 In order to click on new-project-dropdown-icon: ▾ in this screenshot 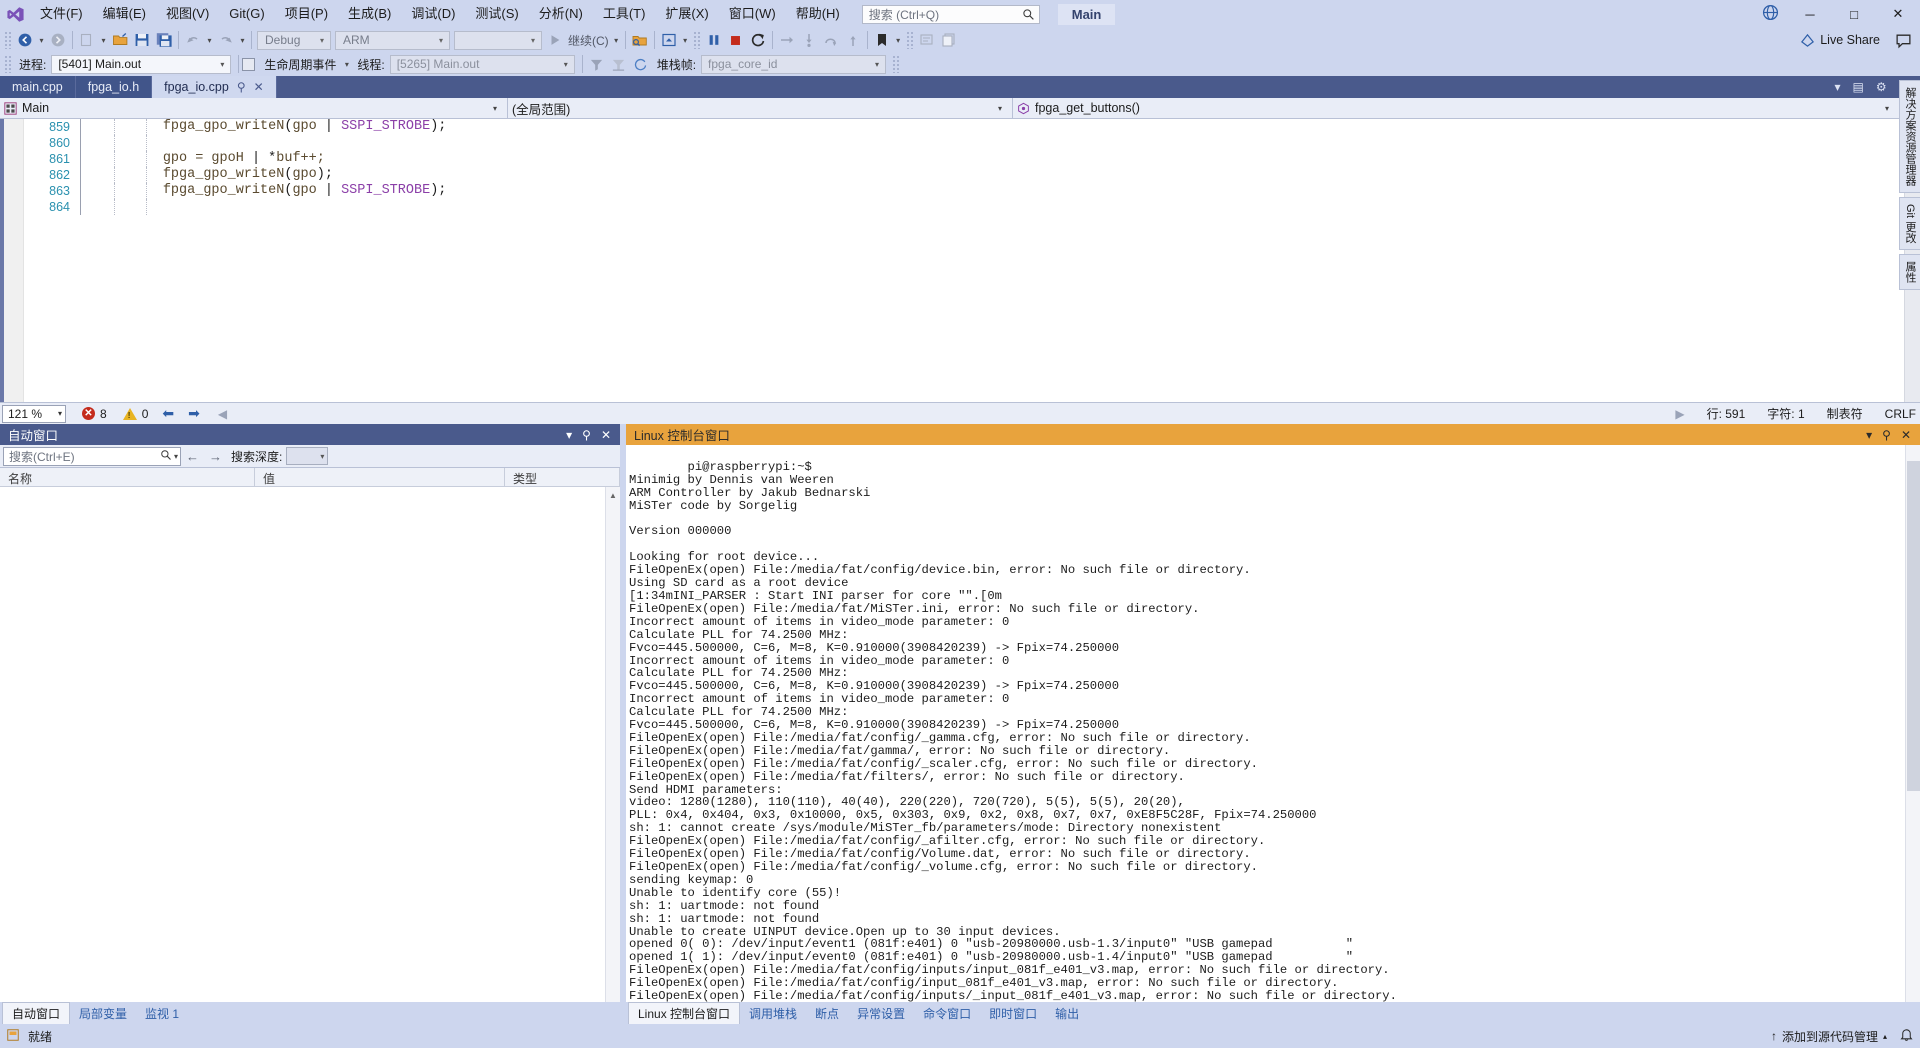, I will do `click(103, 40)`.